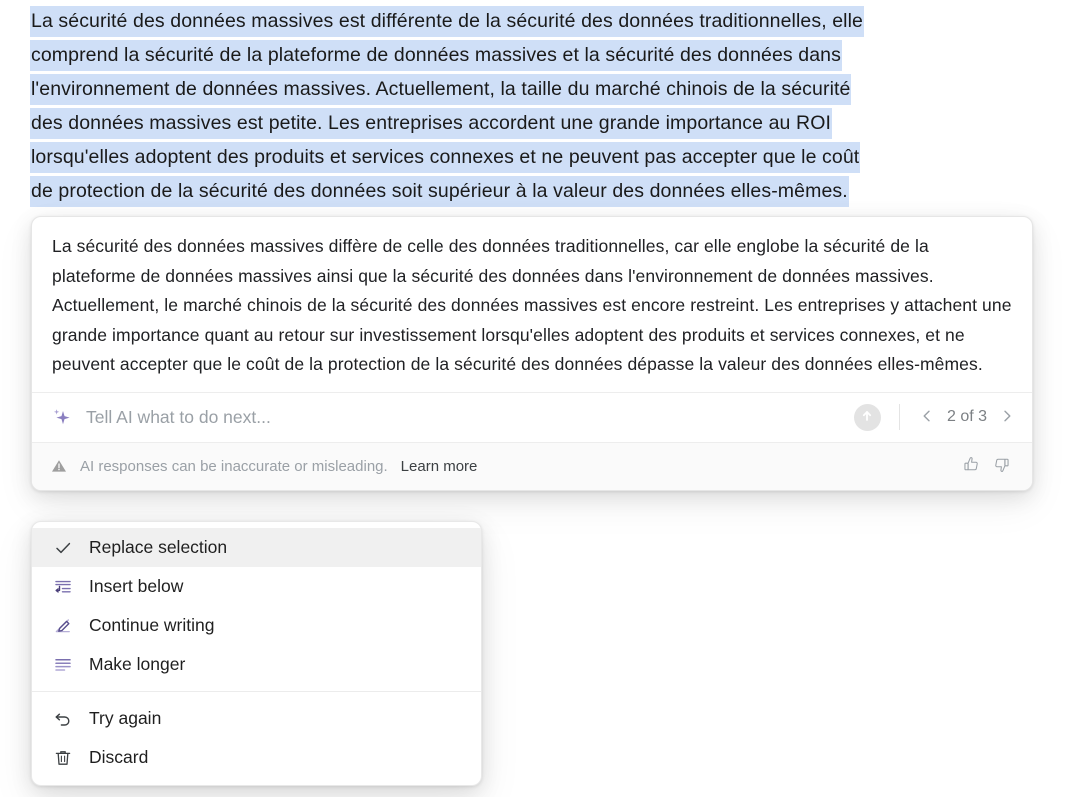  I want to click on pagination-label: 2 of 3, so click(966, 416).